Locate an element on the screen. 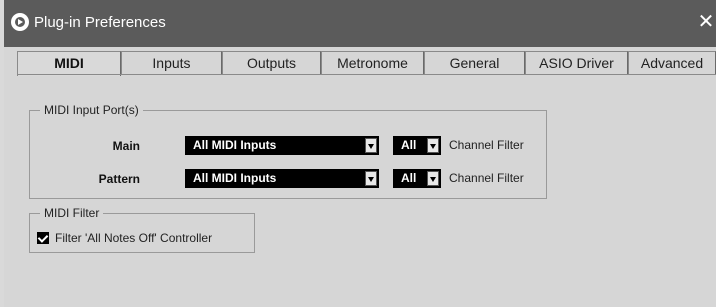 The width and height of the screenshot is (716, 307). tab-asio-driver: ASIO Driver is located at coordinates (576, 63).